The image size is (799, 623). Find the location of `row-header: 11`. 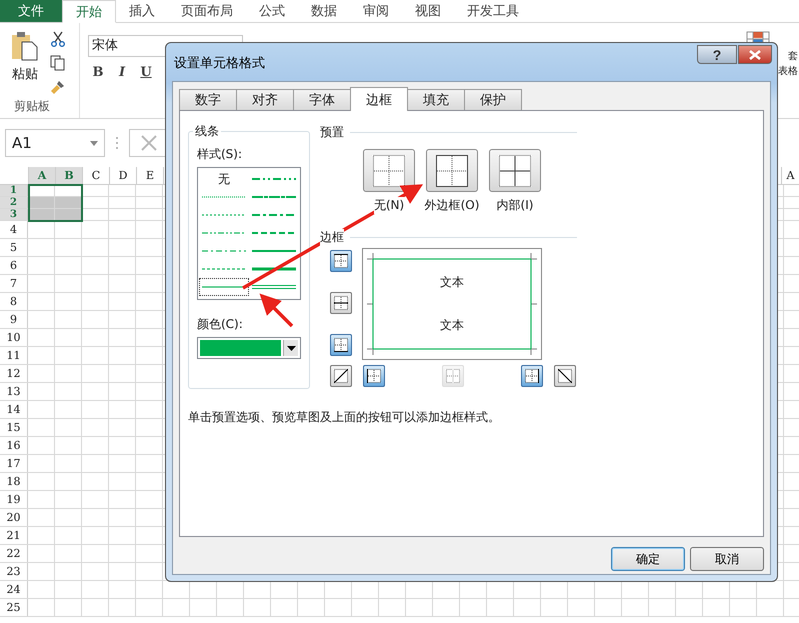

row-header: 11 is located at coordinates (14, 355).